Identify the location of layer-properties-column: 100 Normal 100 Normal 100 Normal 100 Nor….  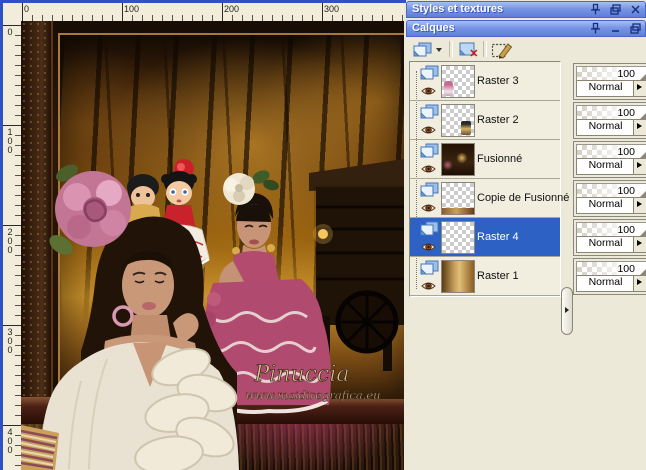
(609, 181).